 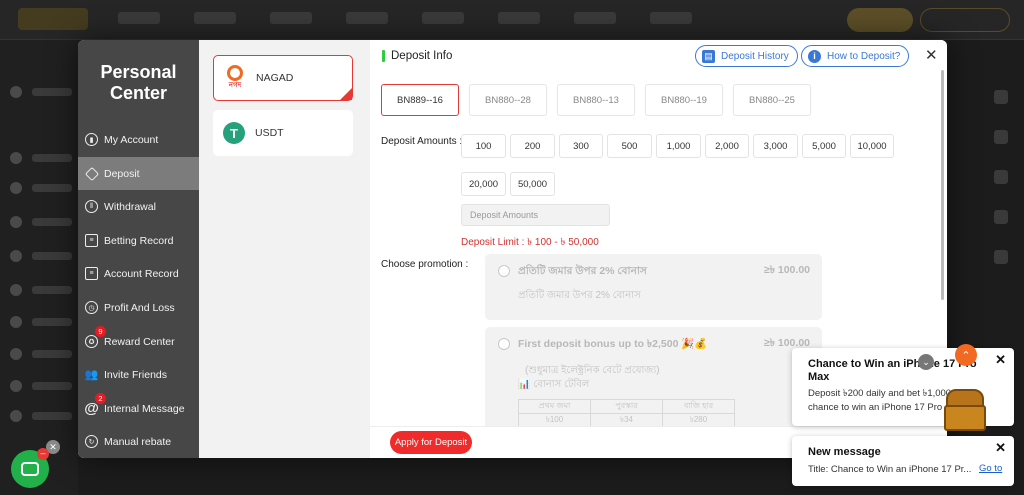 What do you see at coordinates (91, 139) in the screenshot?
I see `account-icon: ▮` at bounding box center [91, 139].